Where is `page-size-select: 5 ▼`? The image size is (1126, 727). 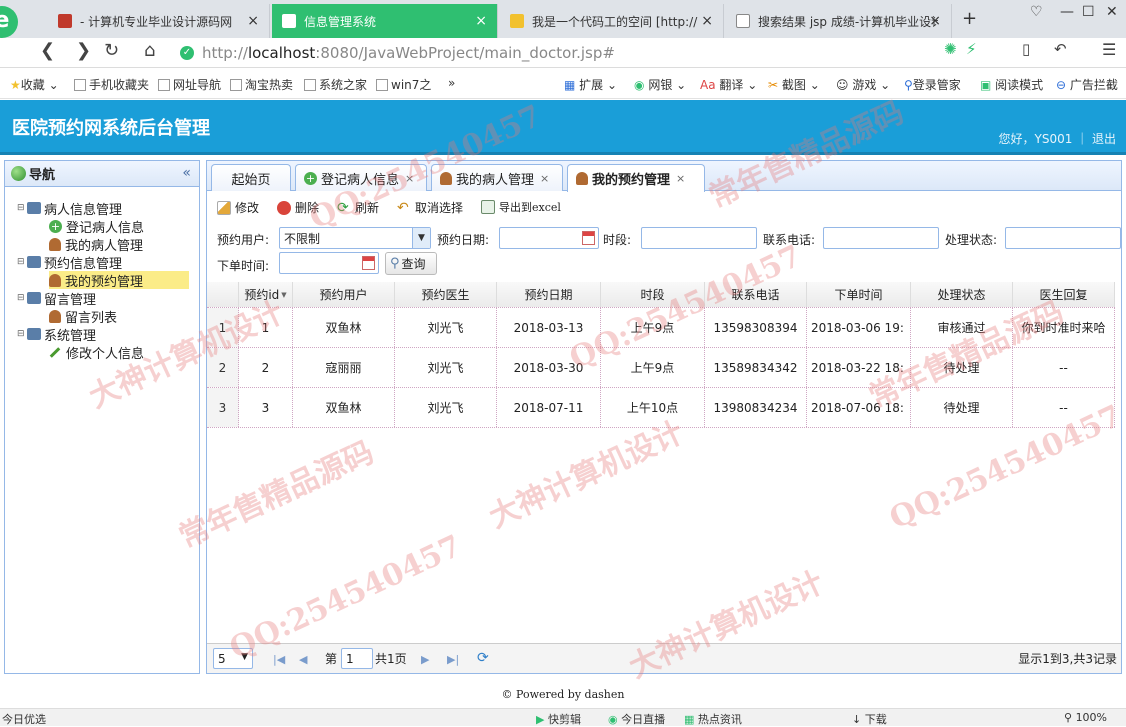
page-size-select: 5 ▼ is located at coordinates (233, 658).